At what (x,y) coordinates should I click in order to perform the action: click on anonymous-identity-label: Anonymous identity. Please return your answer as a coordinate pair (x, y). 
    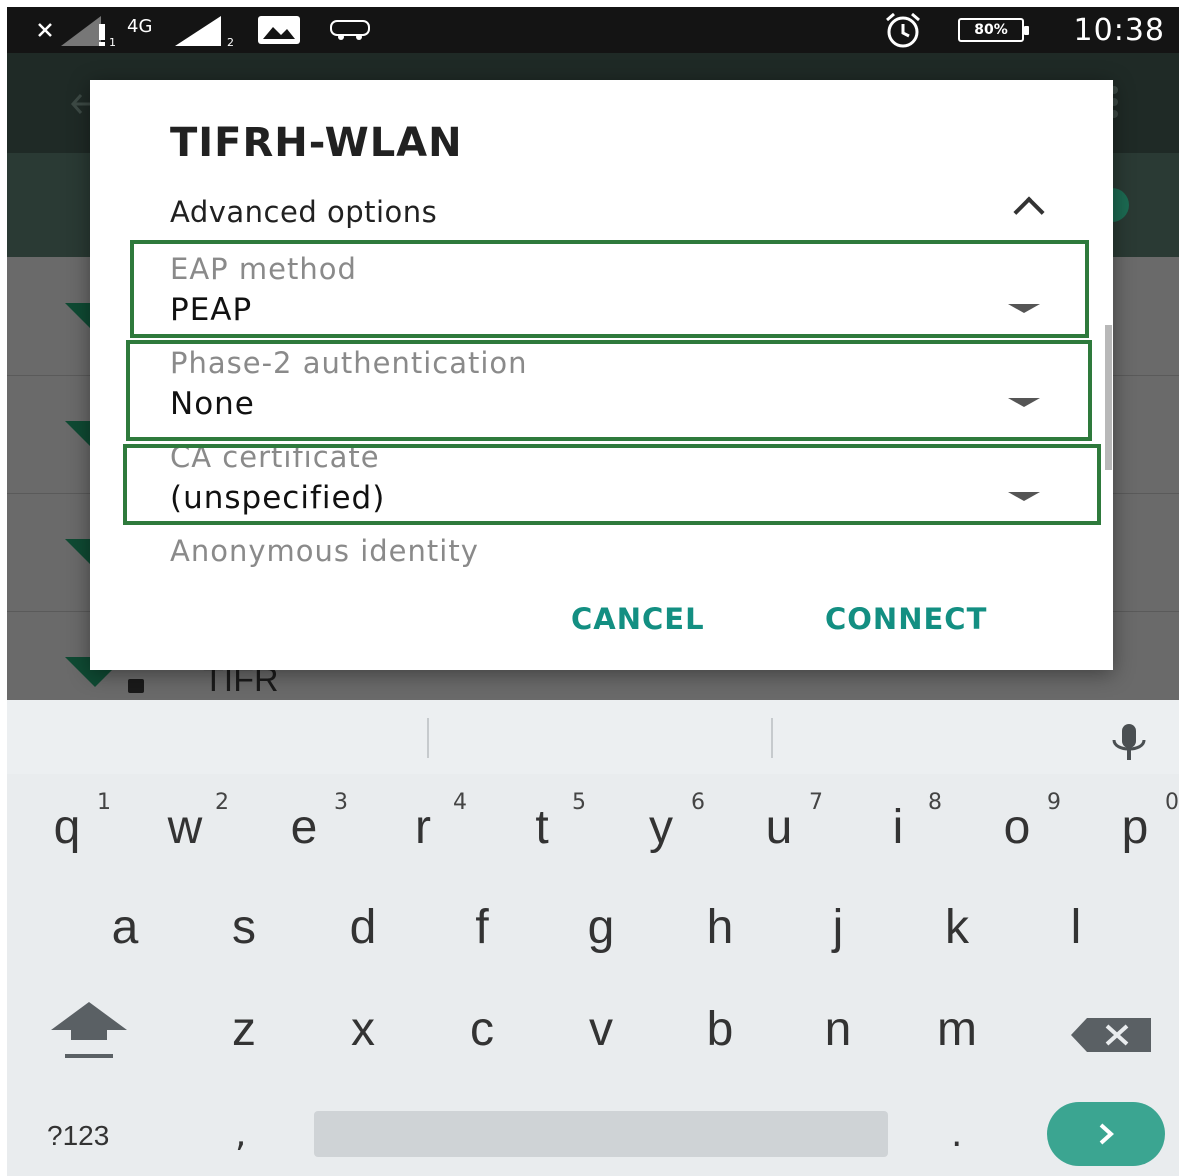
    Looking at the image, I should click on (324, 551).